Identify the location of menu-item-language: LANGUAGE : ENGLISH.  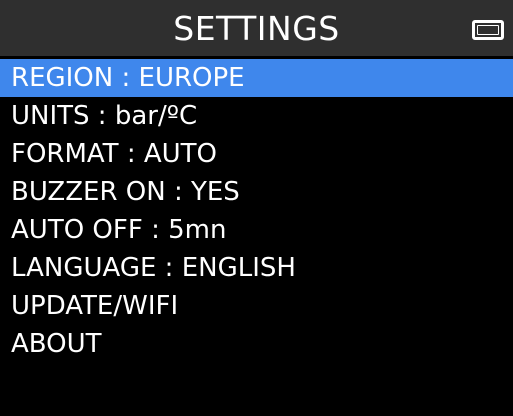
(256, 268).